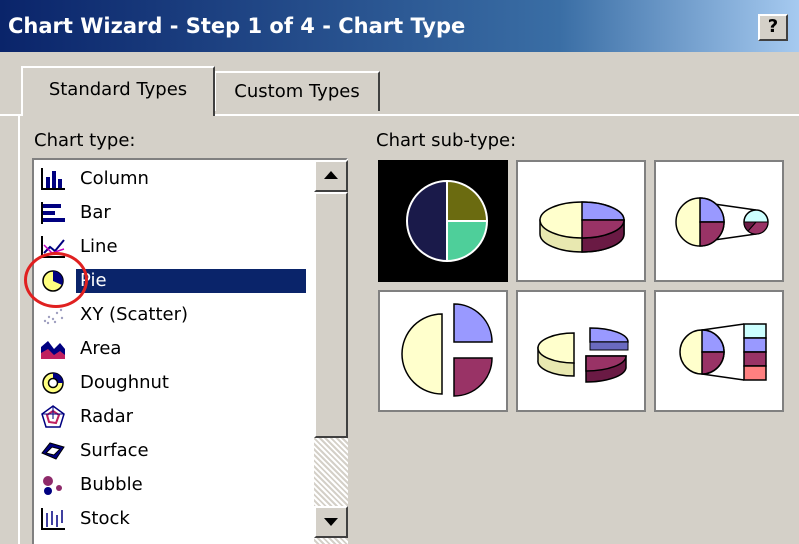 The image size is (799, 544). I want to click on bar-chart-icon, so click(53, 213).